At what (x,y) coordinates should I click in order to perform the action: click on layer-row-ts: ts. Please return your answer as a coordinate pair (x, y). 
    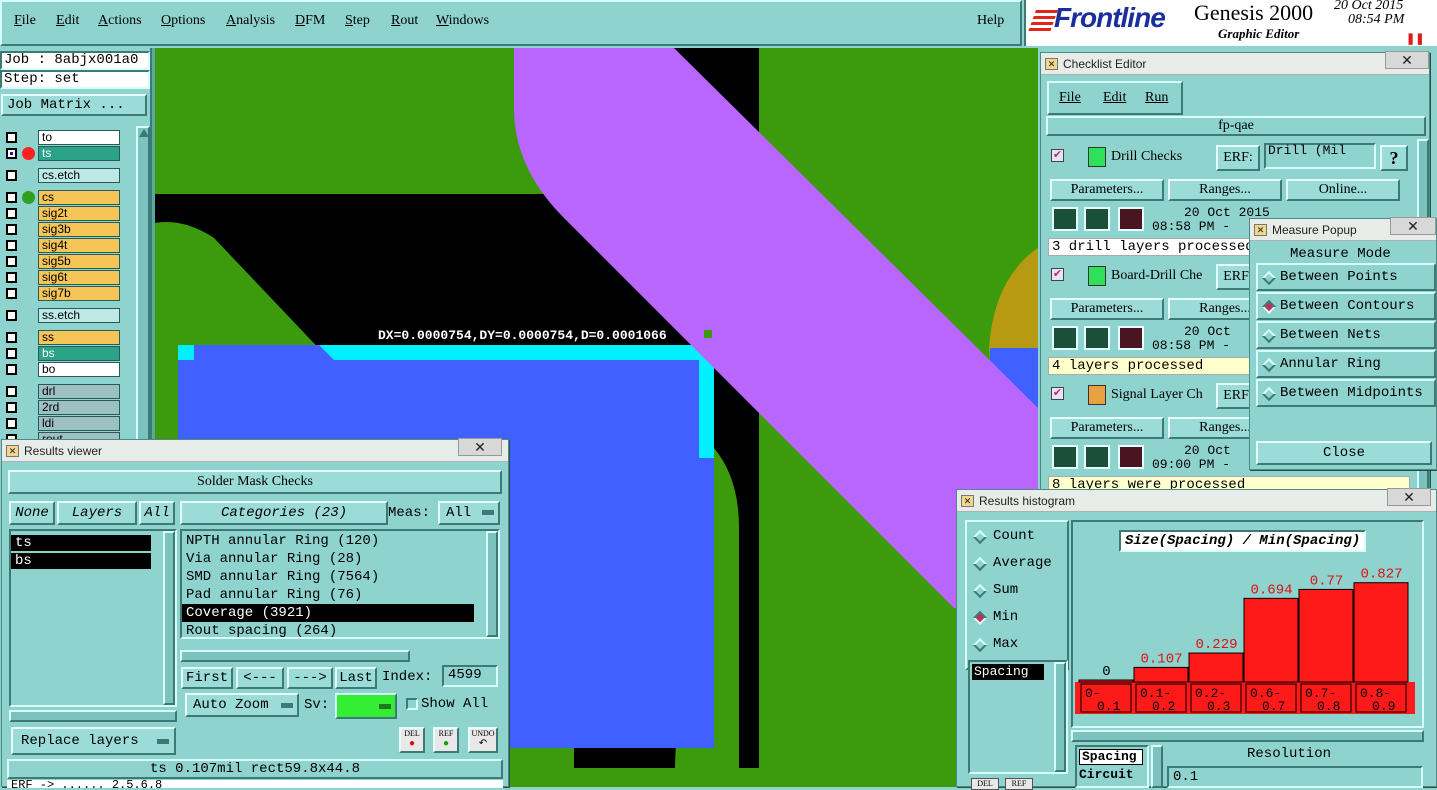
    Looking at the image, I should click on (64, 153).